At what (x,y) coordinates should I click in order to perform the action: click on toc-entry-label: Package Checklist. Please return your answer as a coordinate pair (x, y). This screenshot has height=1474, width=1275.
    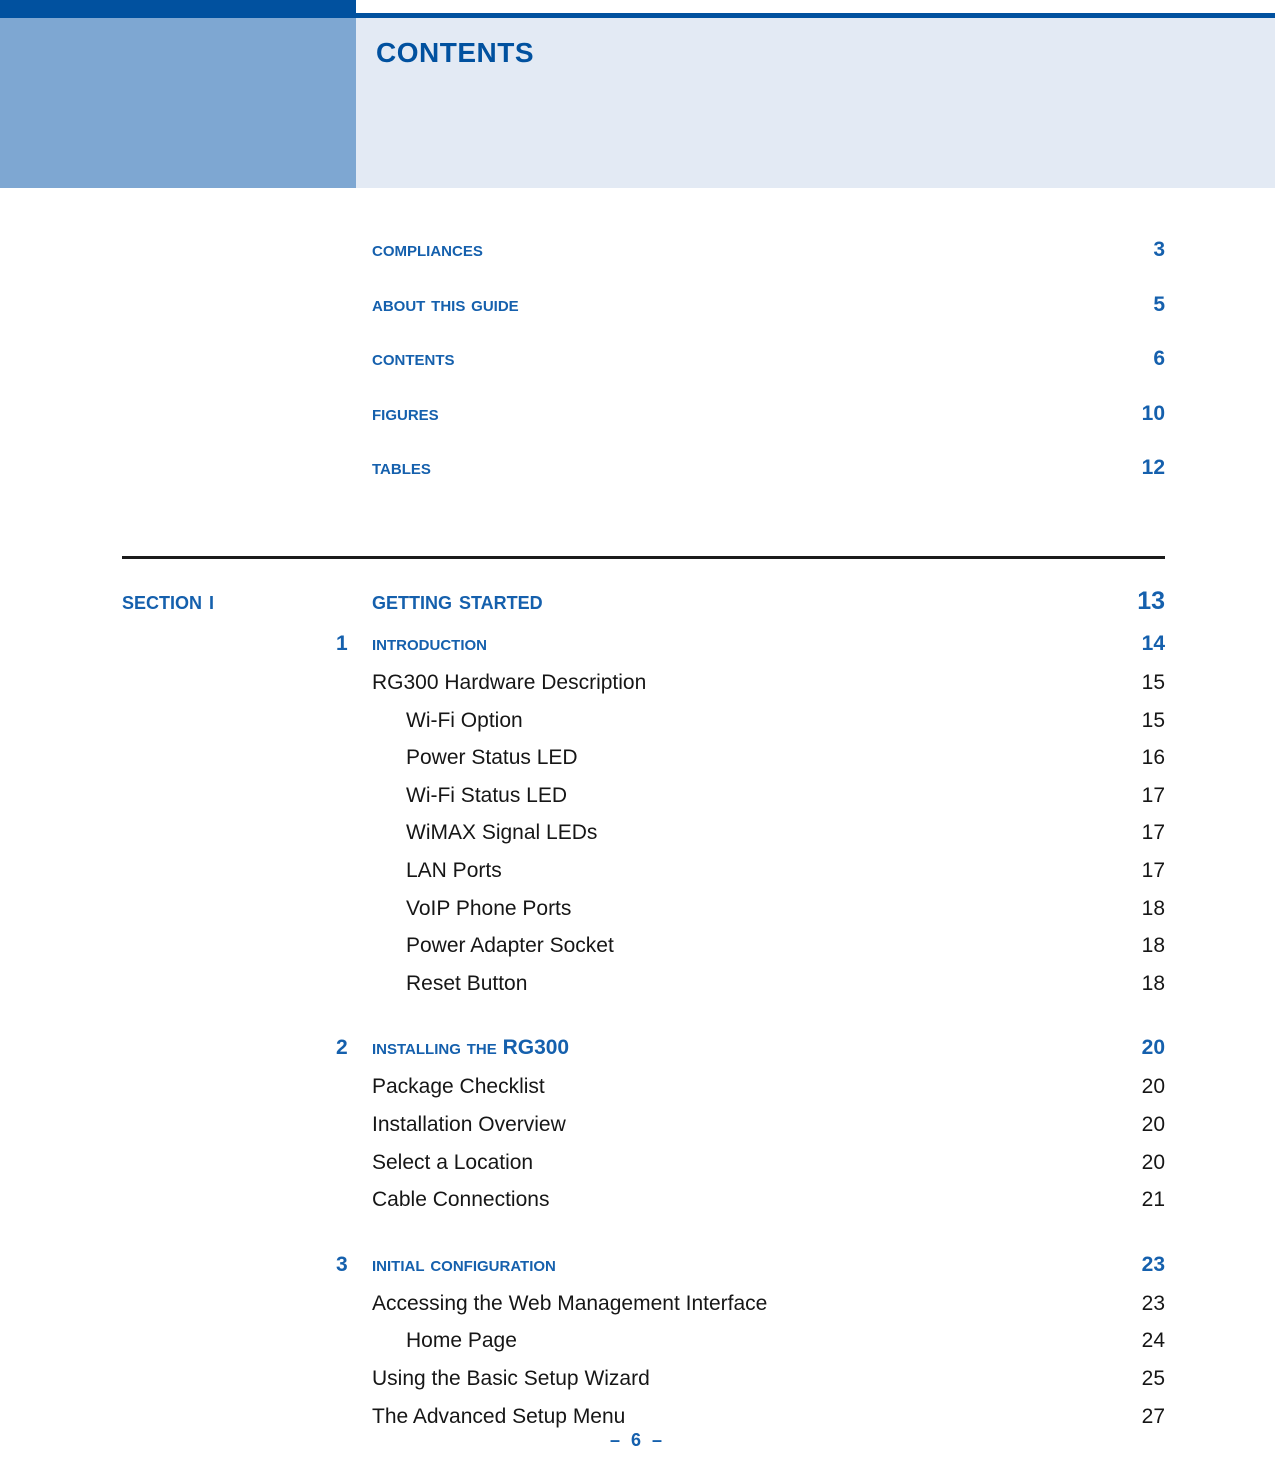
    Looking at the image, I should click on (458, 1087).